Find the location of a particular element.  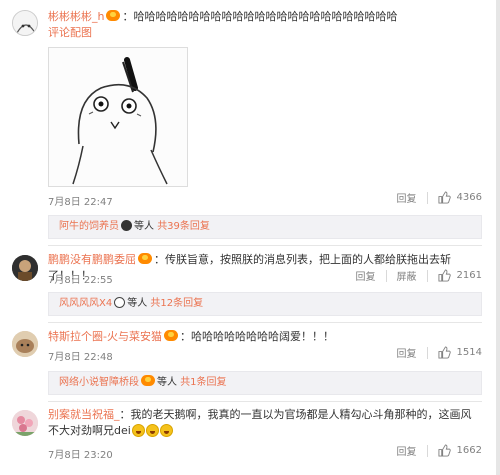

comment-date: 7月8日 23:20 is located at coordinates (80, 455).